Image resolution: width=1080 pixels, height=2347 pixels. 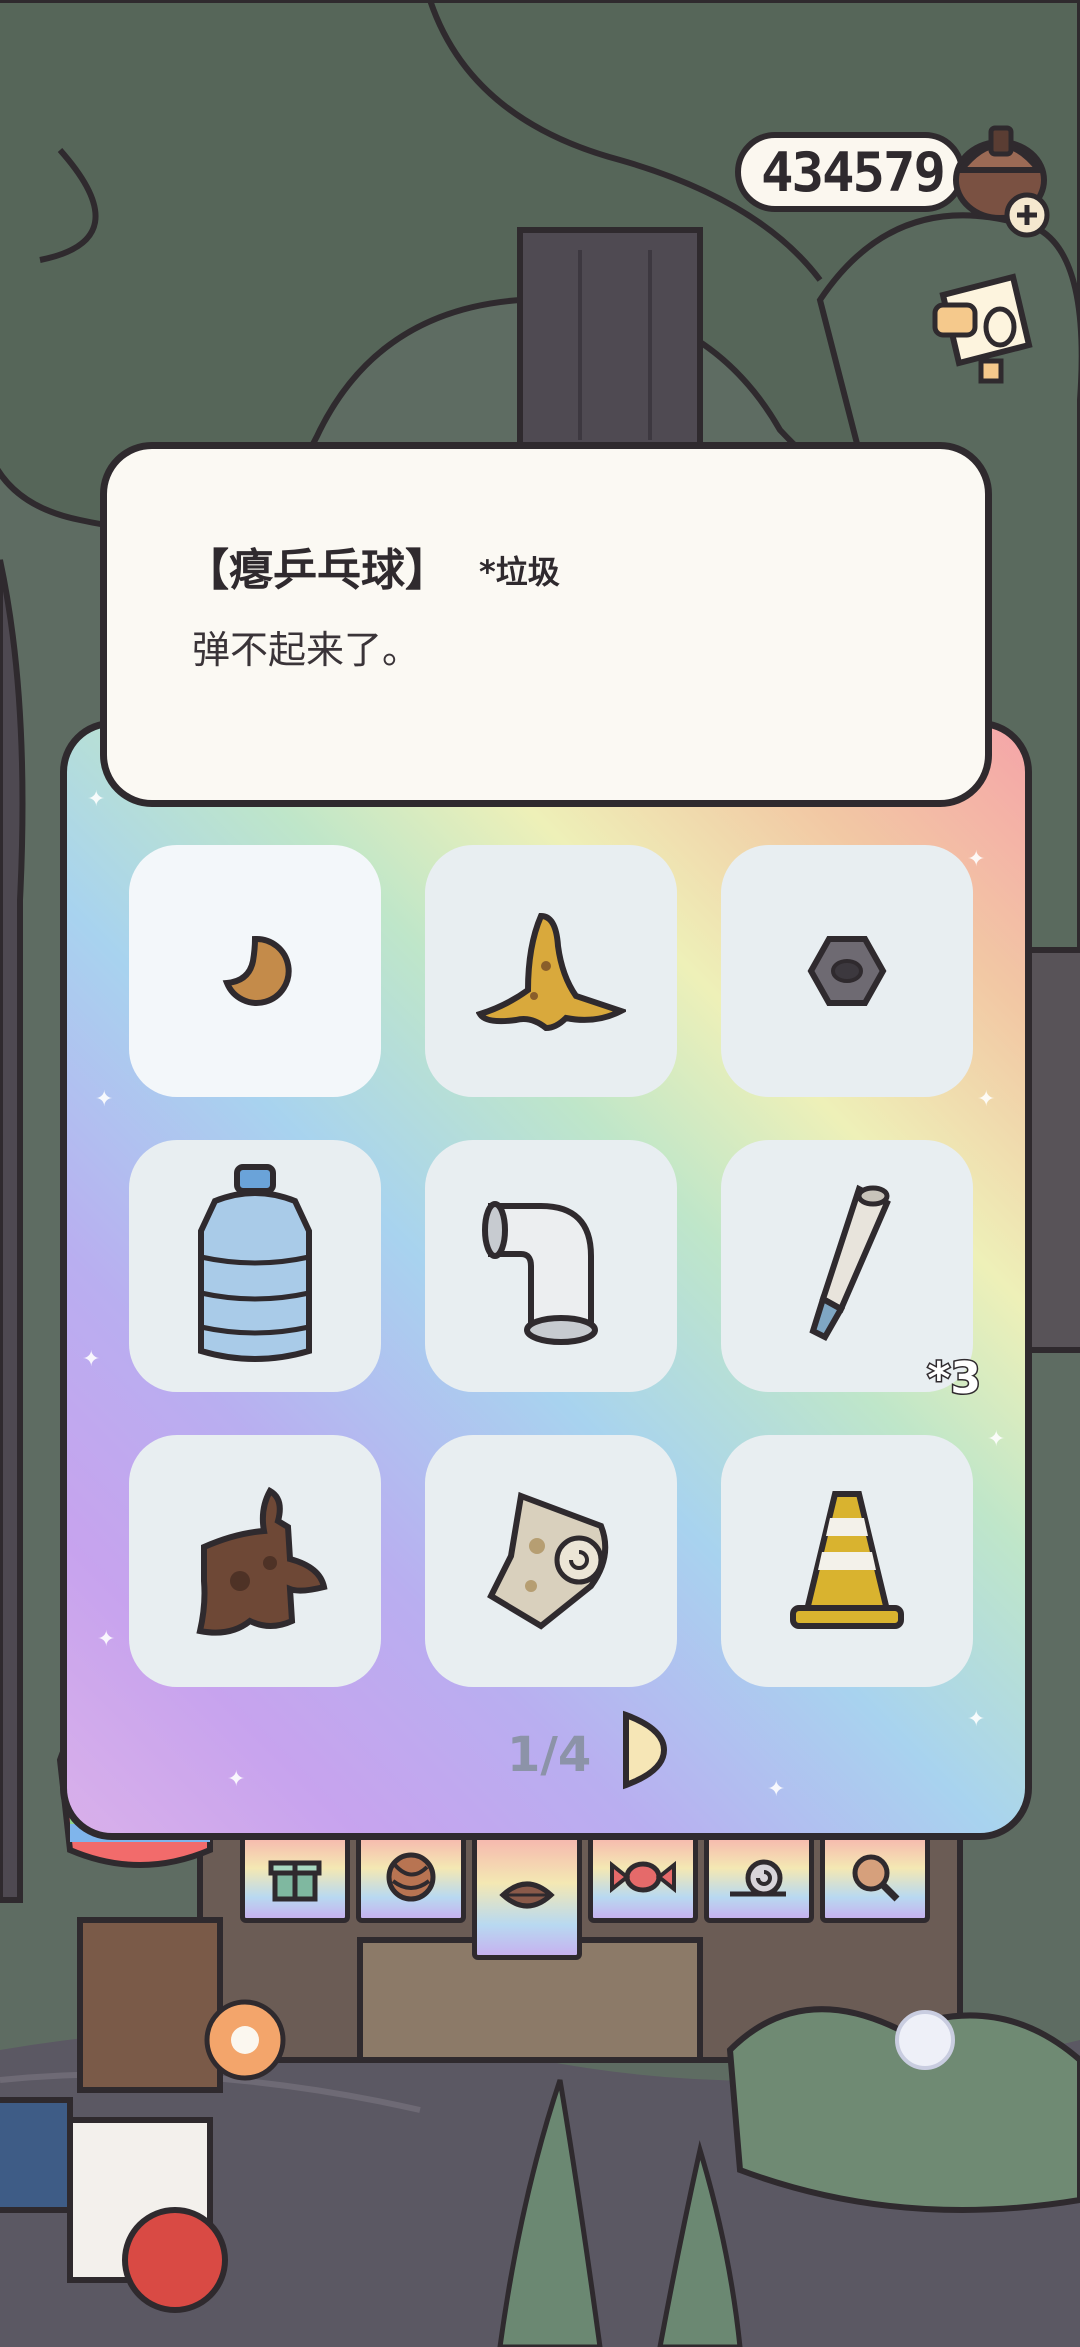 What do you see at coordinates (954, 1379) in the screenshot?
I see `item-count-badge: *3` at bounding box center [954, 1379].